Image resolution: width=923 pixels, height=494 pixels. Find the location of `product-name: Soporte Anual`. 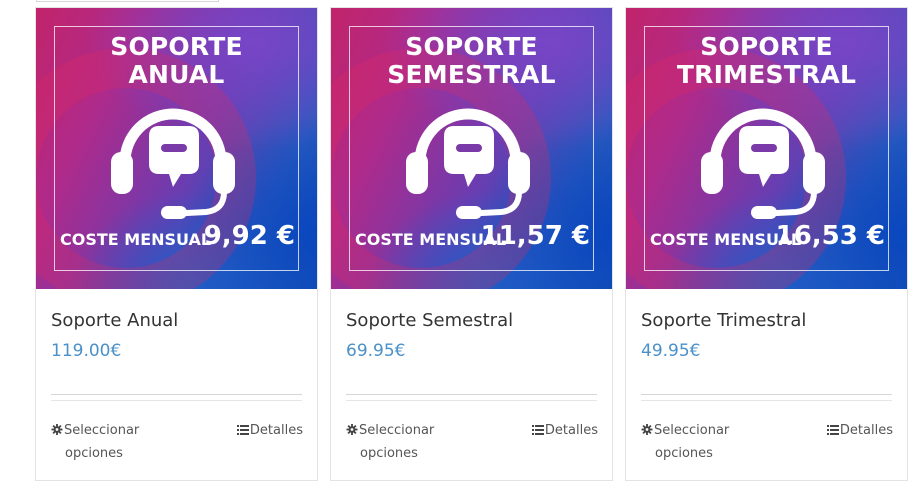

product-name: Soporte Anual is located at coordinates (114, 321).